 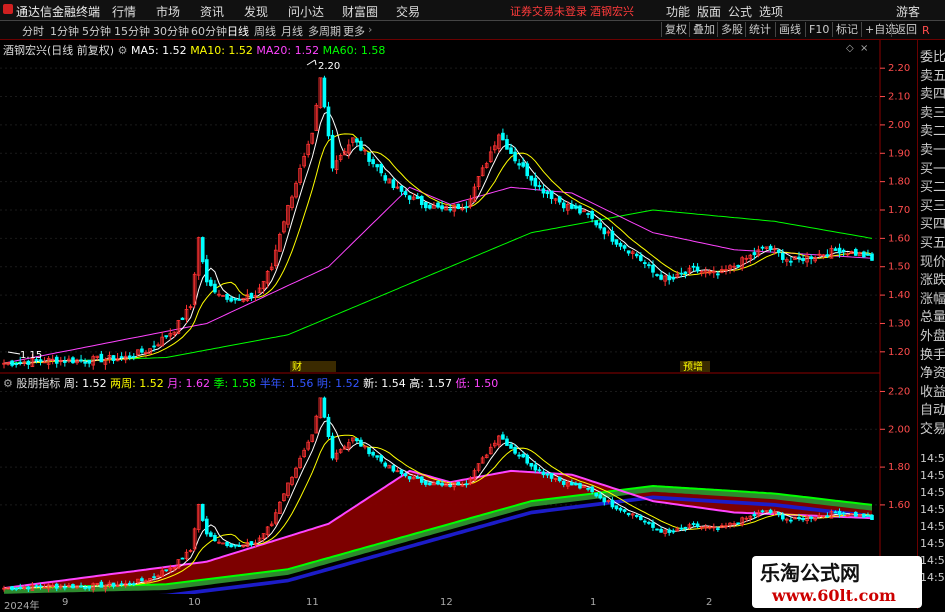 I want to click on tab-fenshi: 分时, so click(x=33, y=31).